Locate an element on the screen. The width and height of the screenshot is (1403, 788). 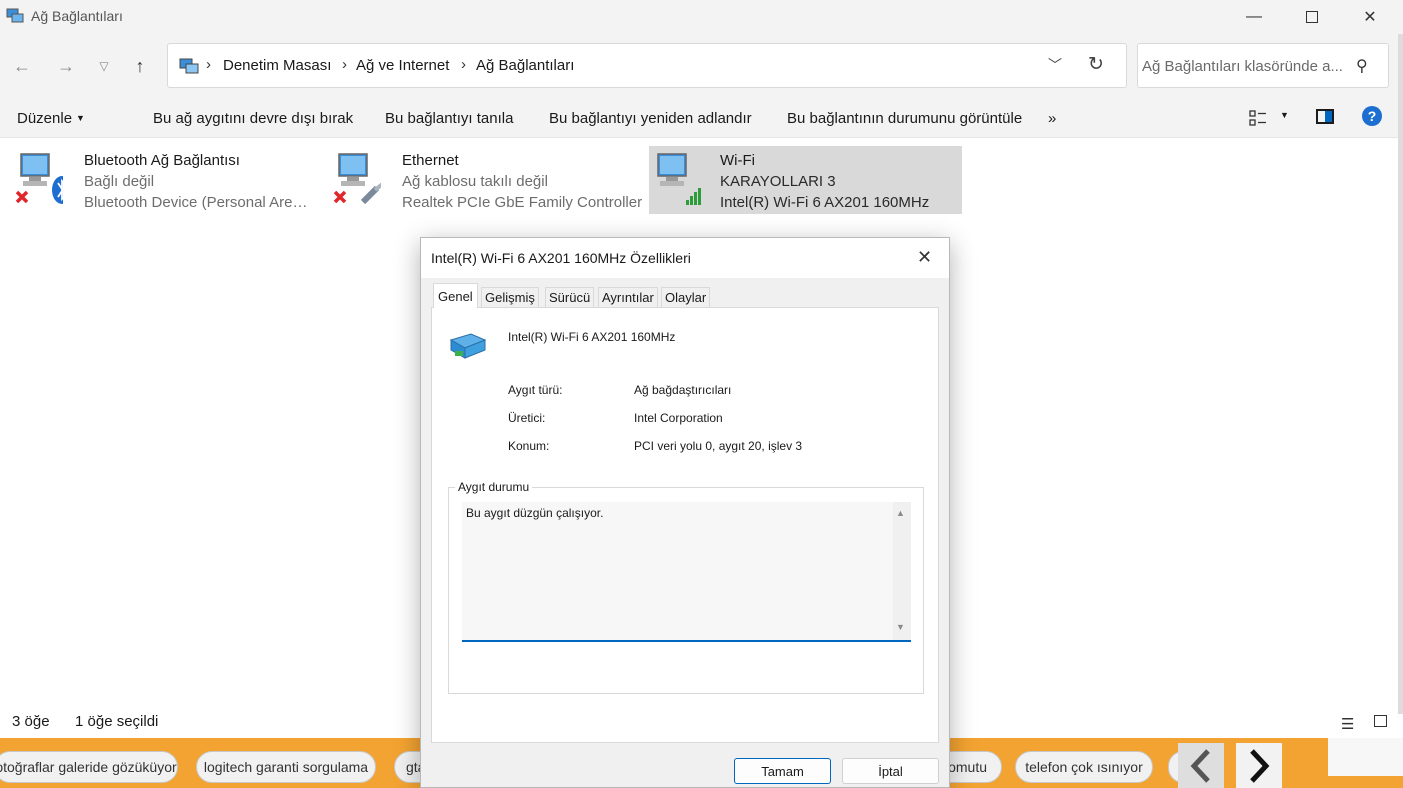
organize-menu: Düzenle ▼ is located at coordinates (51, 118).